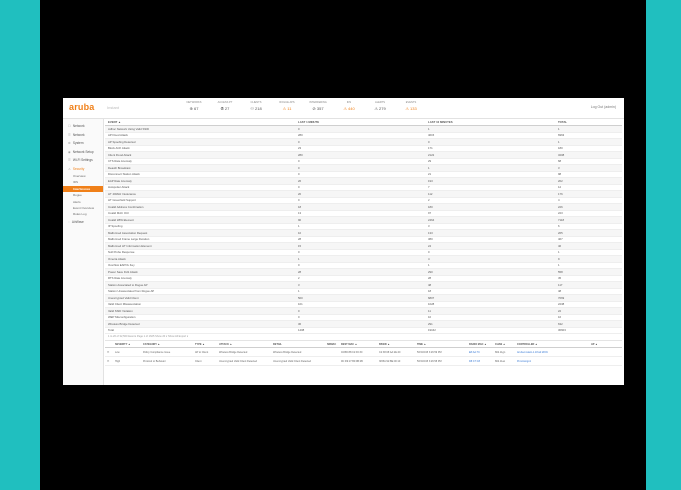 This screenshot has height=490, width=681. What do you see at coordinates (109, 344) in the screenshot?
I see `column-header` at bounding box center [109, 344].